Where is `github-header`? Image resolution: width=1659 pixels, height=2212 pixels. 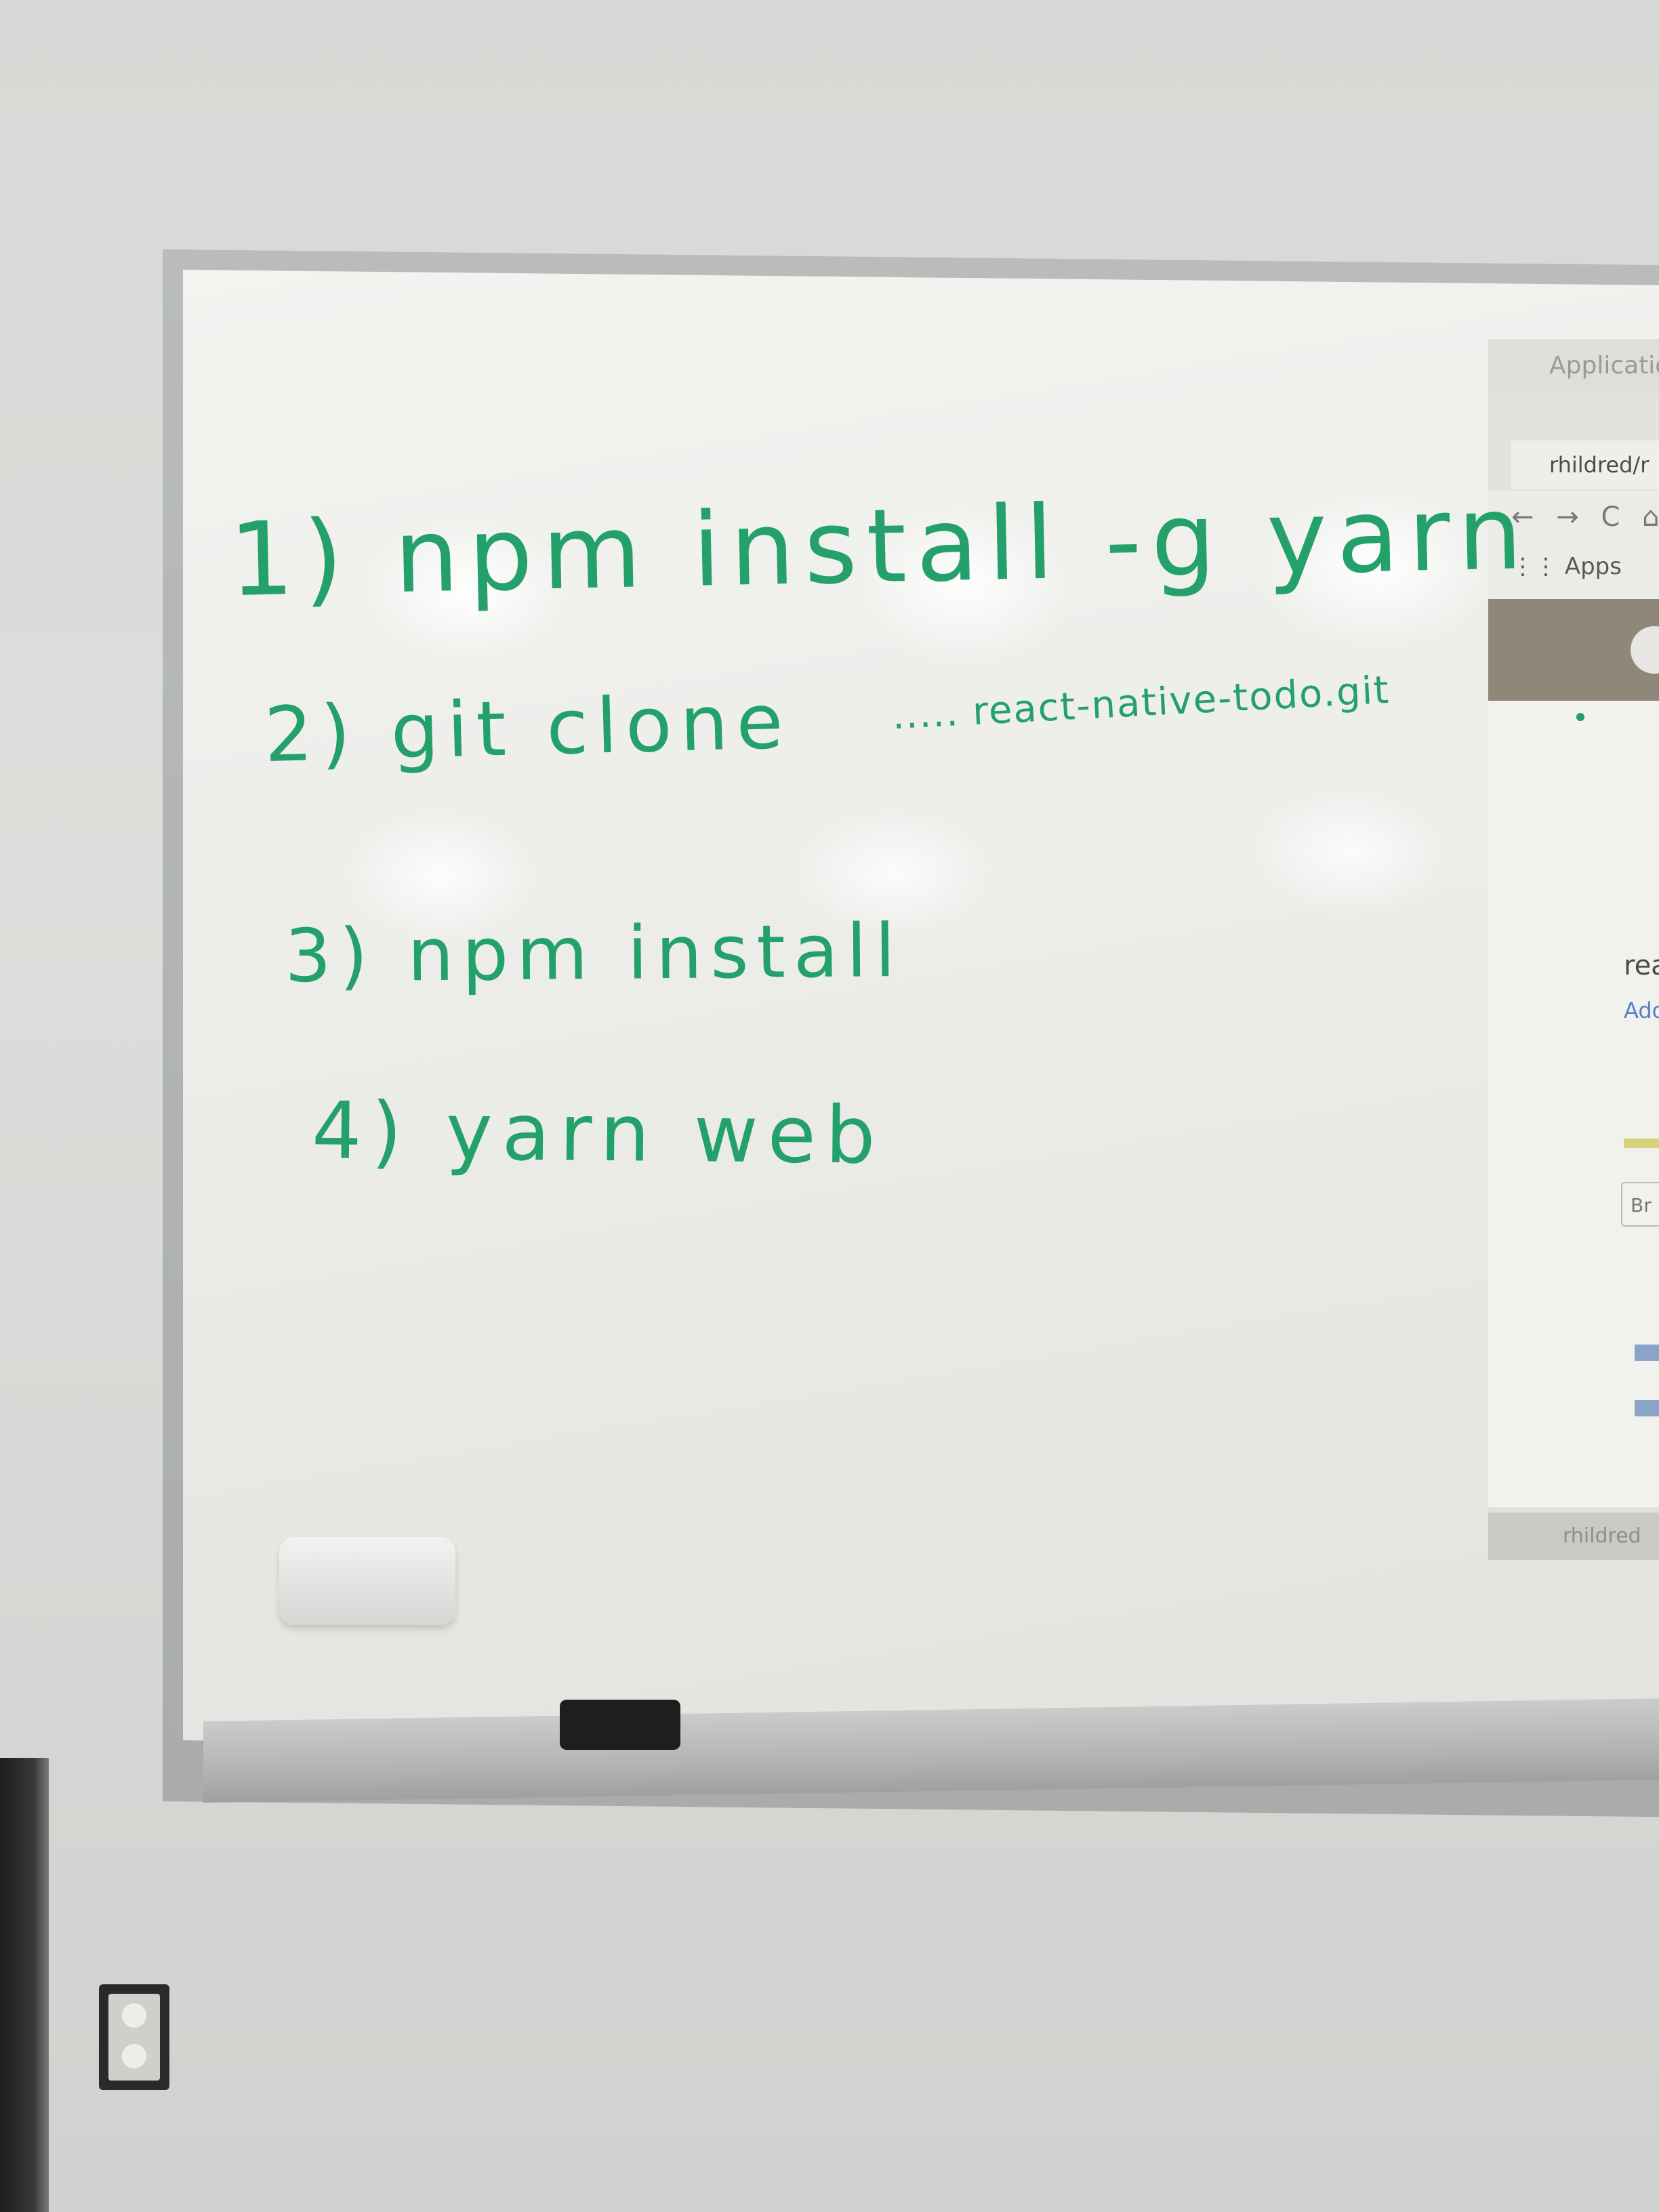 github-header is located at coordinates (1573, 650).